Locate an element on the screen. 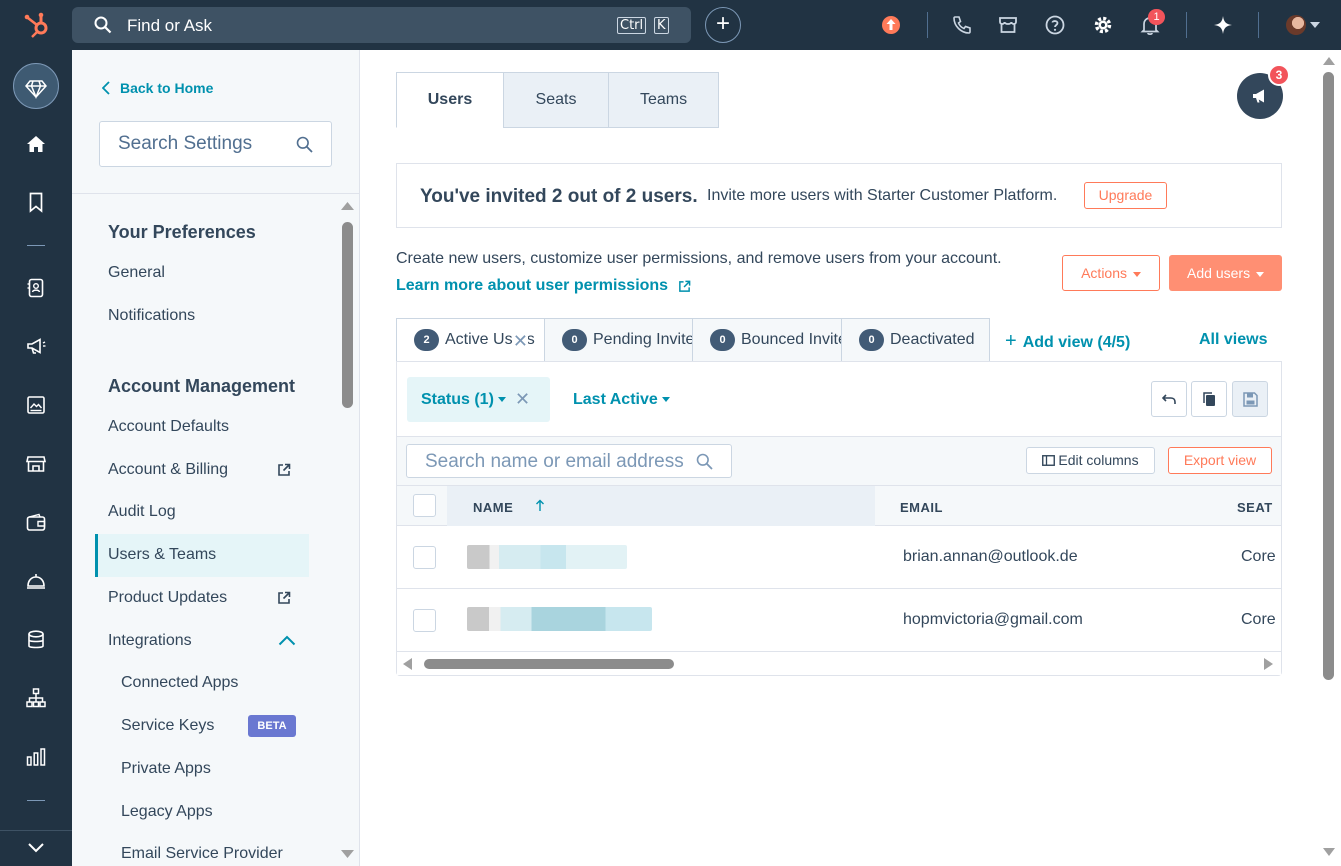 The width and height of the screenshot is (1341, 866). wallet-icon is located at coordinates (36, 523).